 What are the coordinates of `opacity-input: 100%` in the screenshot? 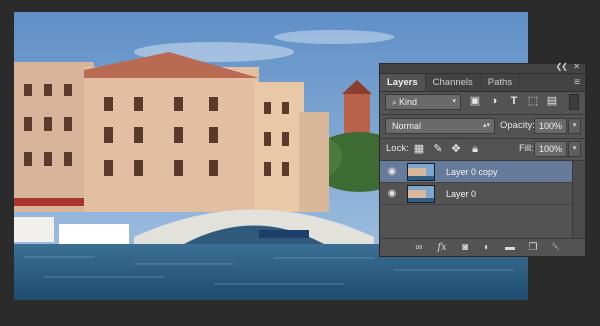 It's located at (550, 126).